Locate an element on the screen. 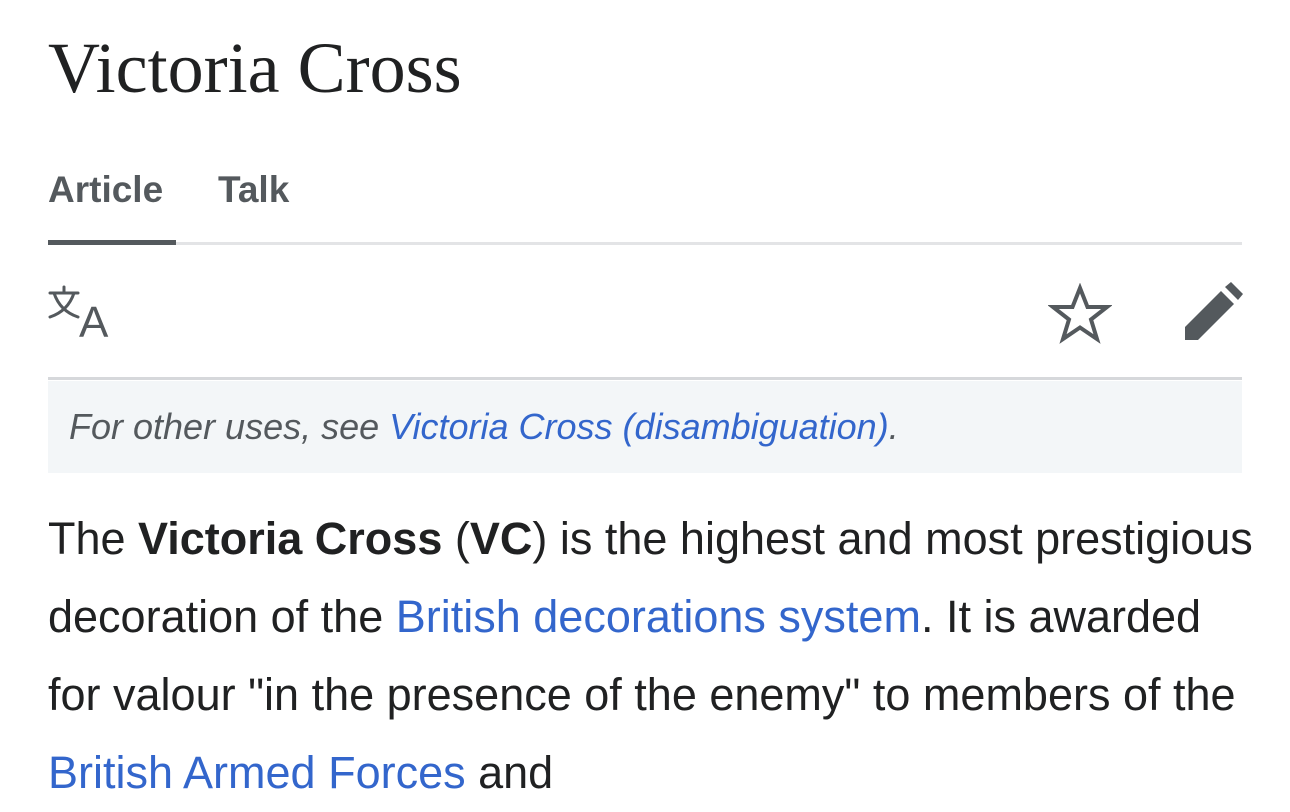 The image size is (1290, 812). star-outline-icon is located at coordinates (1080, 314).